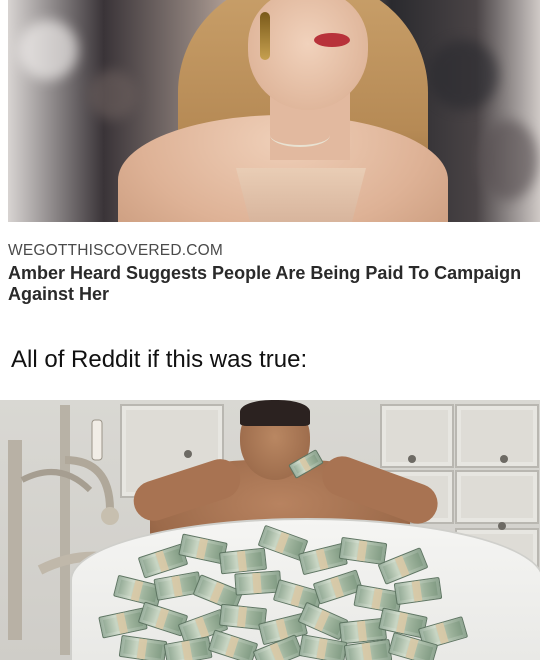 The width and height of the screenshot is (540, 660). I want to click on meme-caption: All of Reddit if this was true:, so click(159, 359).